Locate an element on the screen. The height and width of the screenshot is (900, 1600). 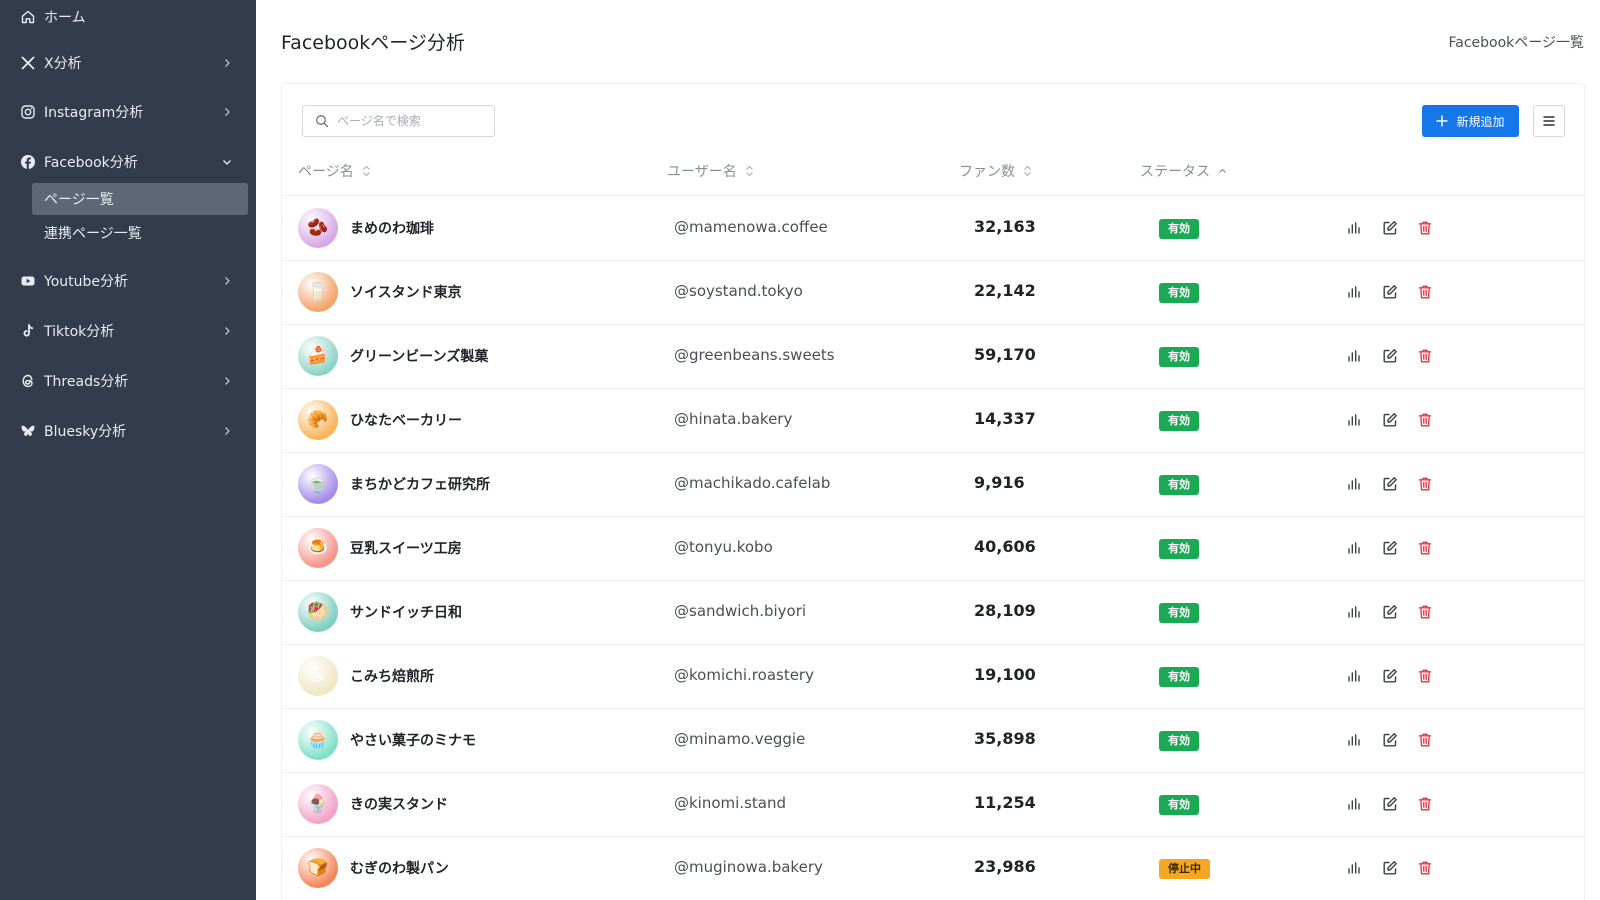
column-header-label: ページ名 is located at coordinates (326, 172).